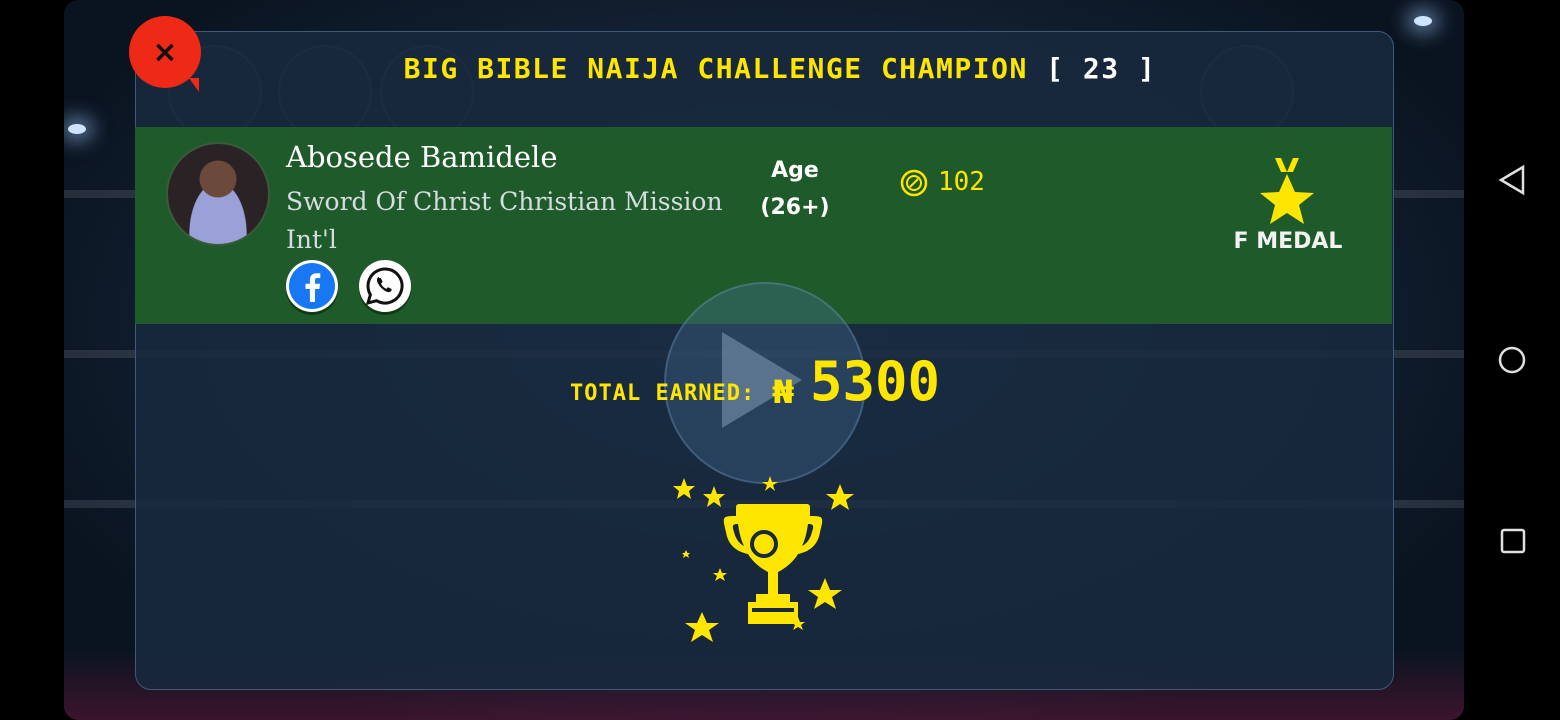 This screenshot has height=720, width=1560. What do you see at coordinates (1512, 180) in the screenshot?
I see `back-icon` at bounding box center [1512, 180].